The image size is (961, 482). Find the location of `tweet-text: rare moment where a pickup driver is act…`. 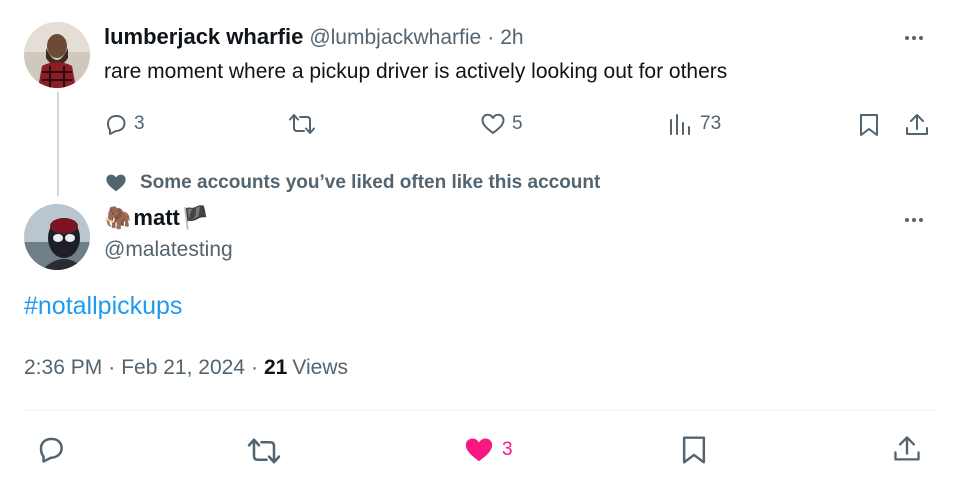

tweet-text: rare moment where a pickup driver is act… is located at coordinates (416, 71).